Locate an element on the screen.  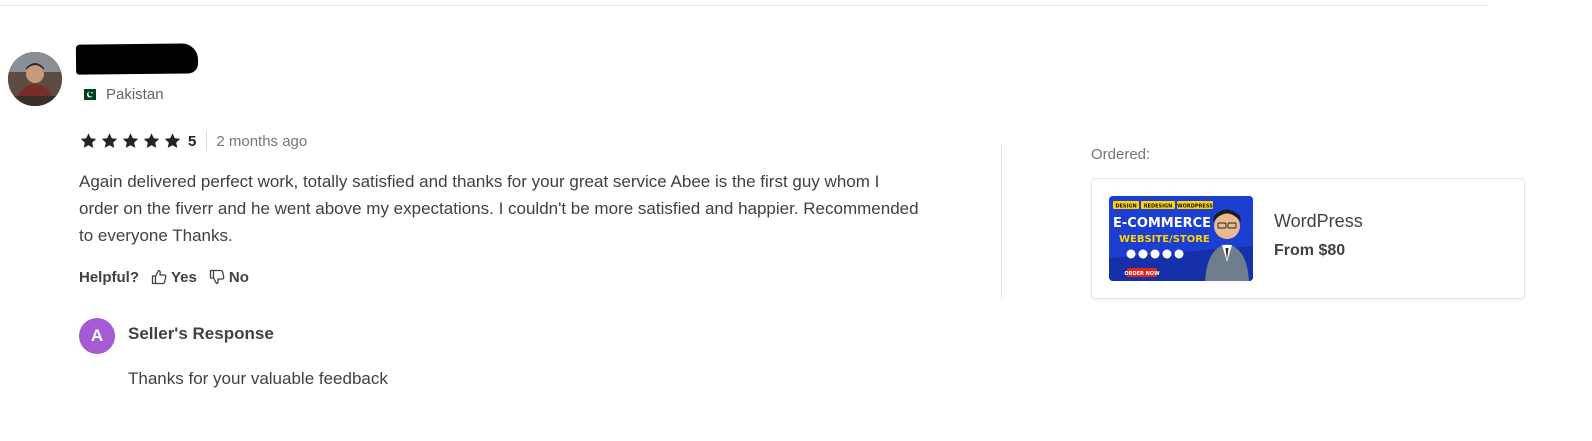
avatar-photo is located at coordinates (35, 79).